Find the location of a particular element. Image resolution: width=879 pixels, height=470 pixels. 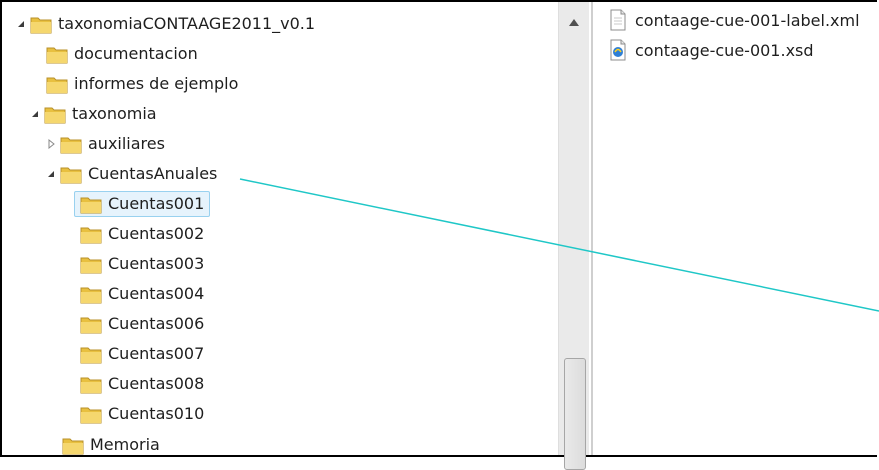

file-item-label: contaage-cue-001-label.xml is located at coordinates (747, 20).